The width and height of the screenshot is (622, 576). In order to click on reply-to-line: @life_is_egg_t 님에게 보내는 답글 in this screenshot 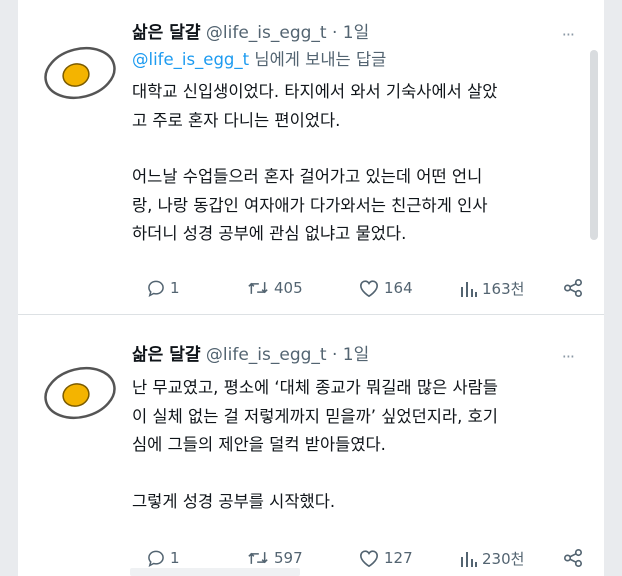, I will do `click(353, 60)`.